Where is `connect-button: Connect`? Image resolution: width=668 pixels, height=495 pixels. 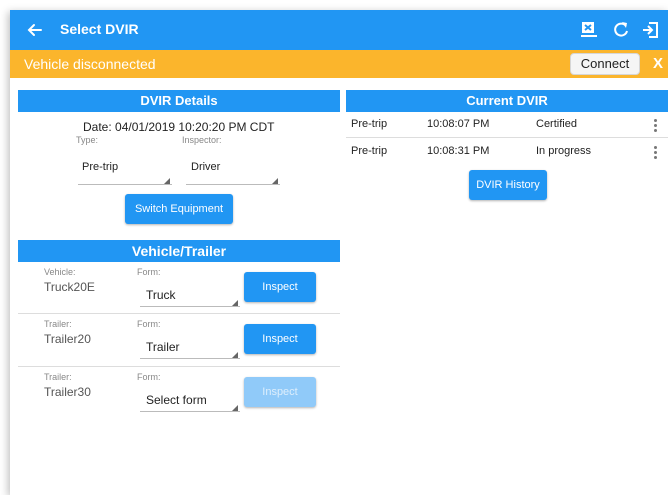 connect-button: Connect is located at coordinates (605, 64).